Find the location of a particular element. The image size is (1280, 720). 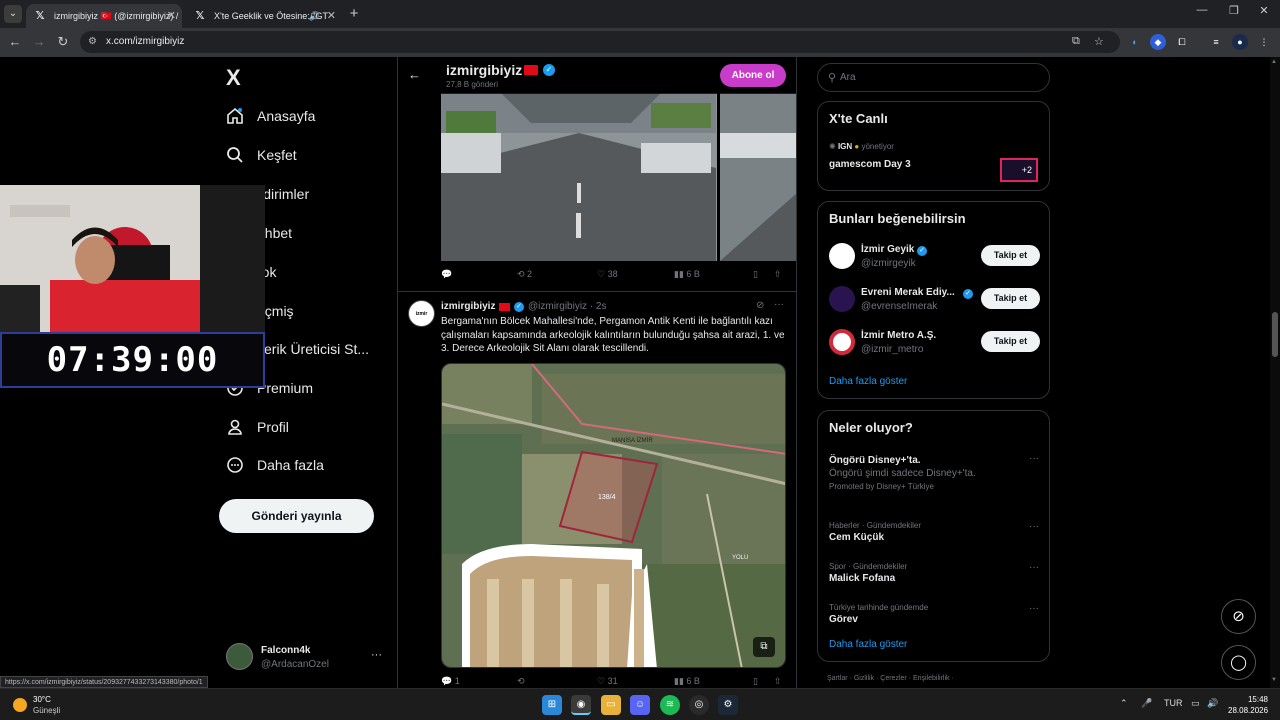

address-bar: ⚙ x.com/izmirgibiyiz ⧉ ☆ is located at coordinates (600, 42).